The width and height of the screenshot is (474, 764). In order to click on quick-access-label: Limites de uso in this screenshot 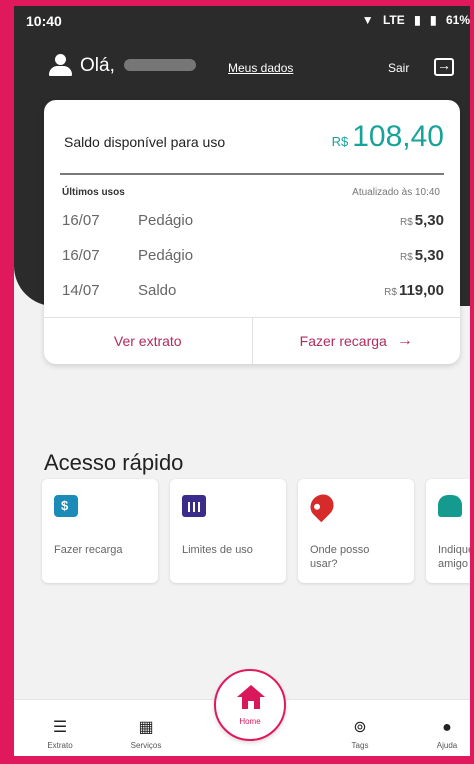, I will do `click(217, 550)`.